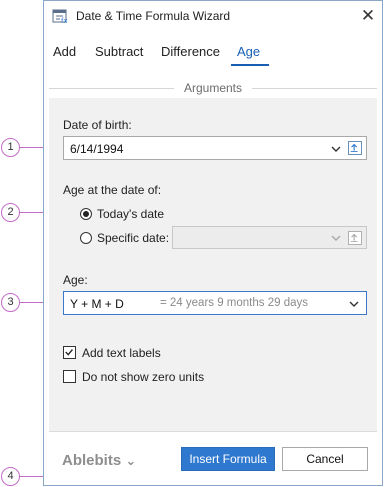 The image size is (384, 487). What do you see at coordinates (86, 238) in the screenshot?
I see `specific-date-radio` at bounding box center [86, 238].